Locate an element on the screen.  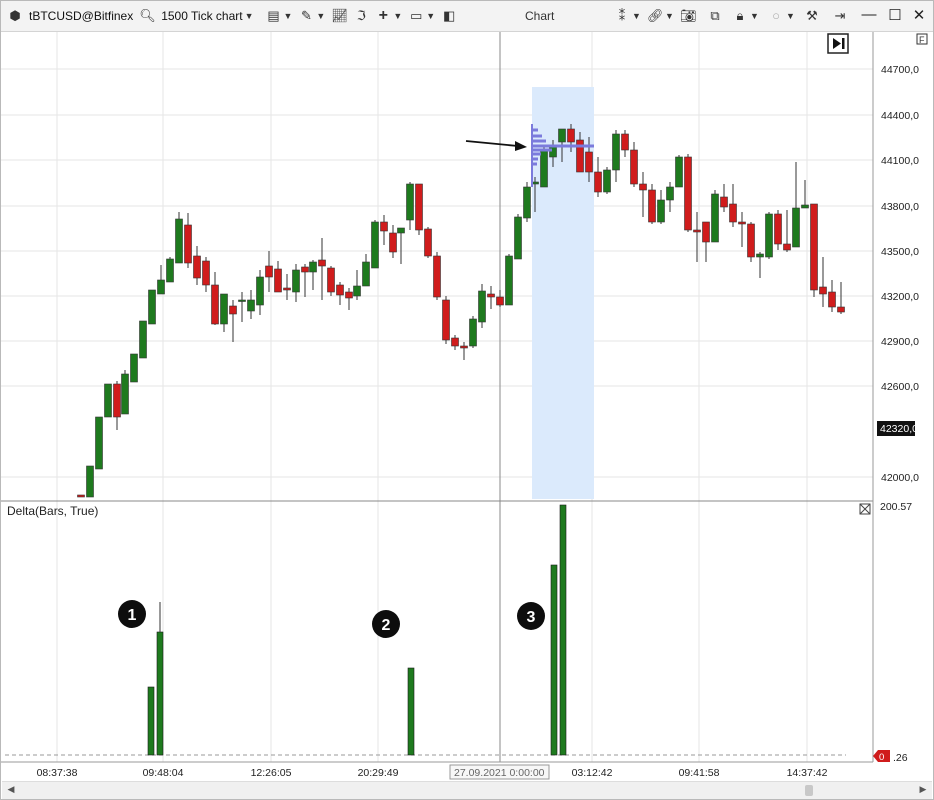
marker-2-label: 2 is located at coordinates (386, 625).